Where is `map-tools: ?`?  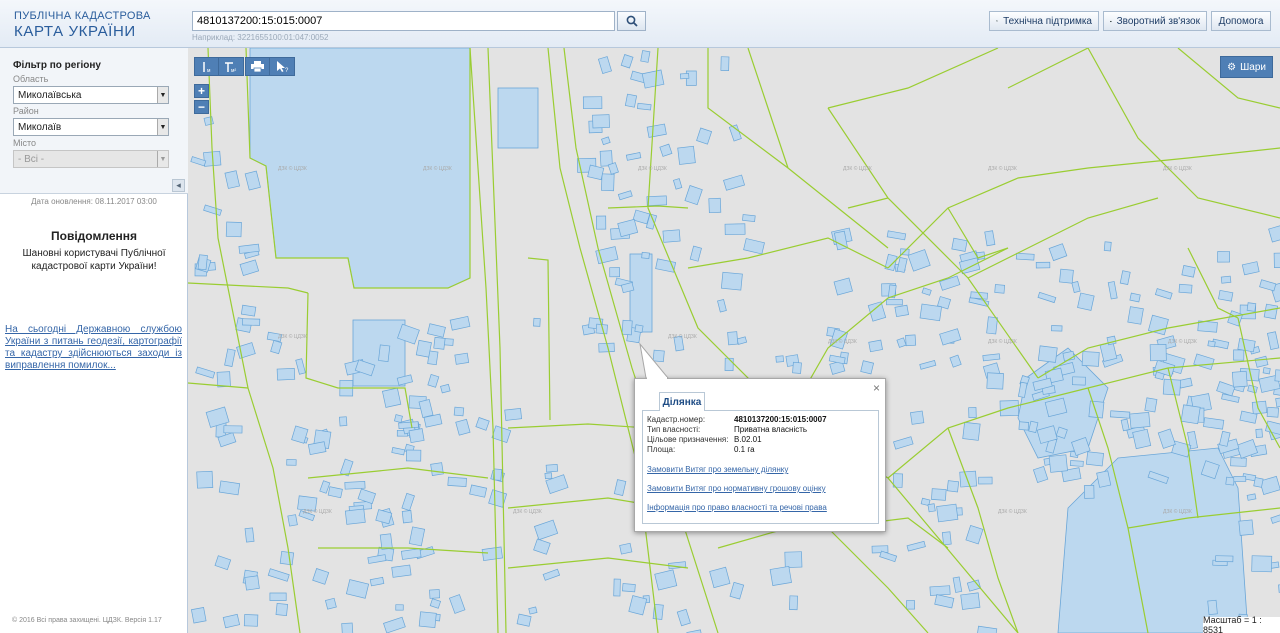
map-tools: ? is located at coordinates (270, 66).